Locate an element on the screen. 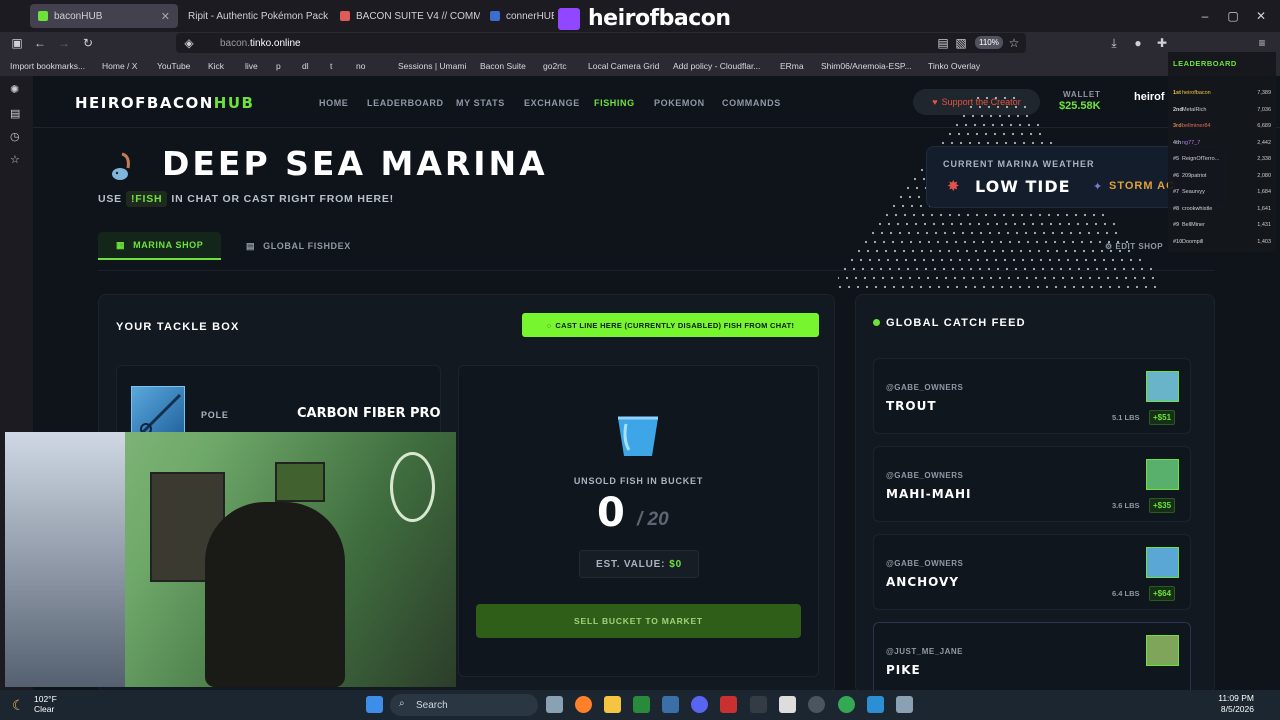 This screenshot has height=720, width=1280. url-bar: bacon. tinko.online is located at coordinates (601, 43).